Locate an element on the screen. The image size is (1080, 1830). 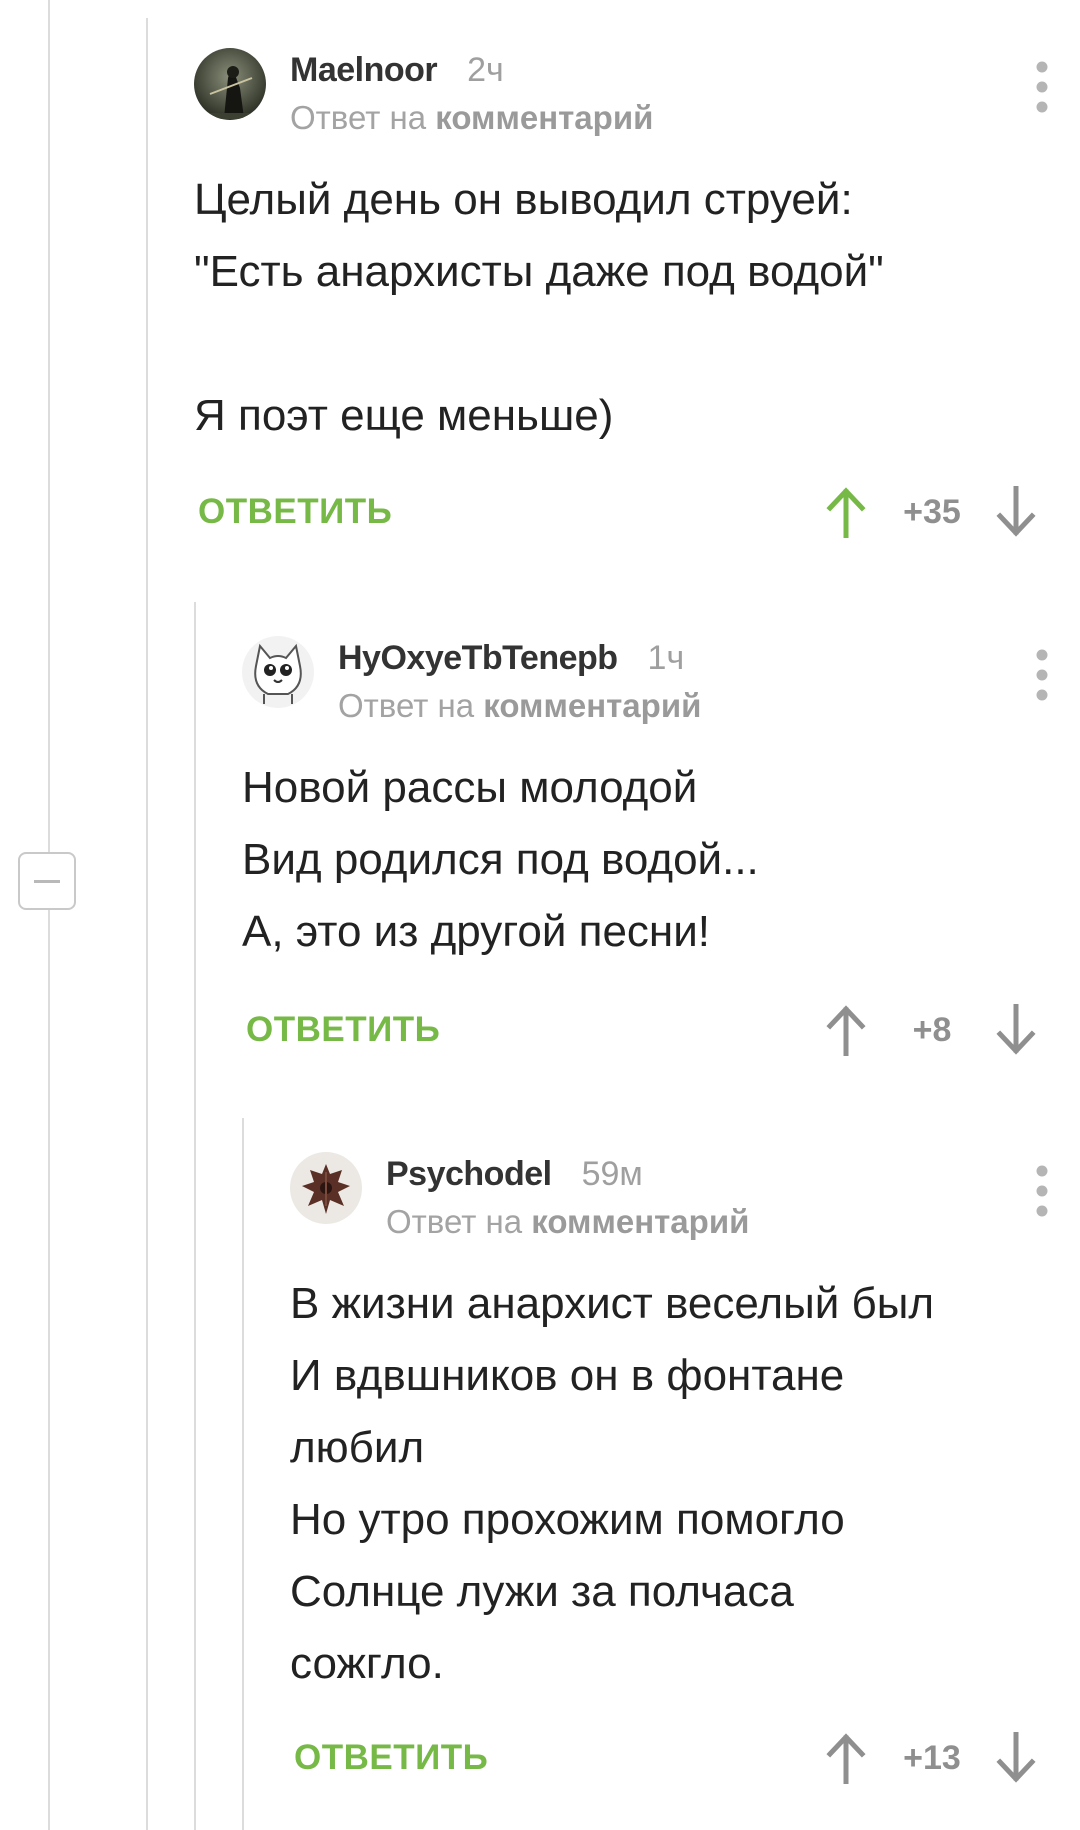
author-name: Maelnoor is located at coordinates (364, 70).